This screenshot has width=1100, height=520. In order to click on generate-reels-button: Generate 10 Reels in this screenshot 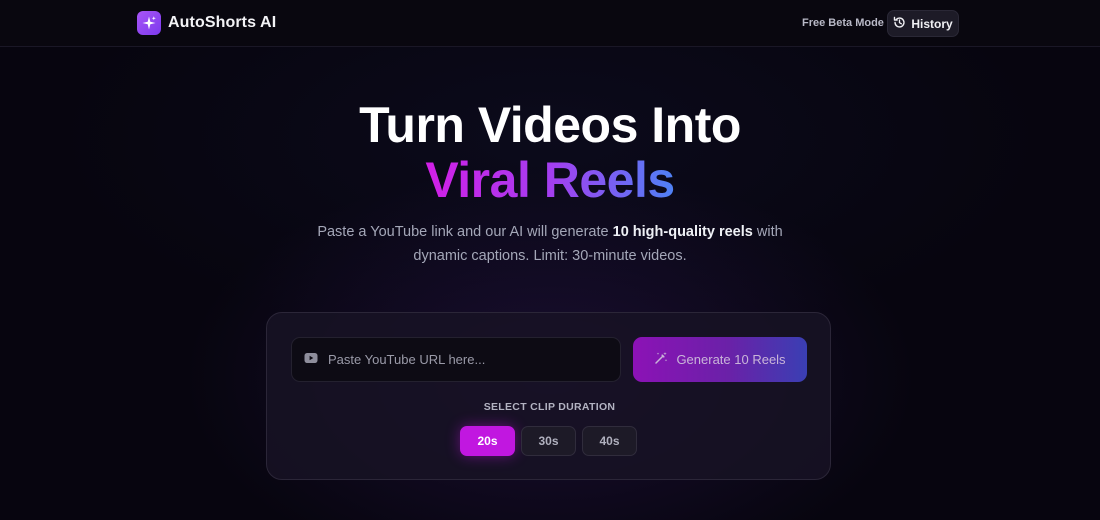, I will do `click(720, 359)`.